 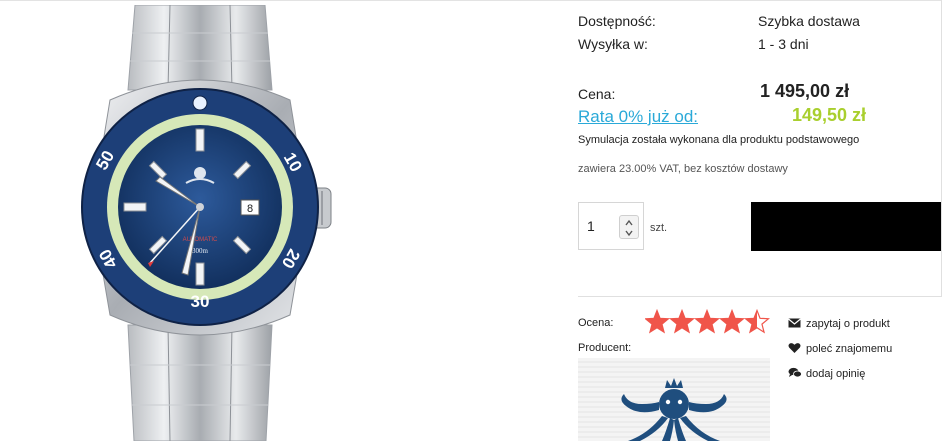 I want to click on svg-text: 300m, so click(x=200, y=251).